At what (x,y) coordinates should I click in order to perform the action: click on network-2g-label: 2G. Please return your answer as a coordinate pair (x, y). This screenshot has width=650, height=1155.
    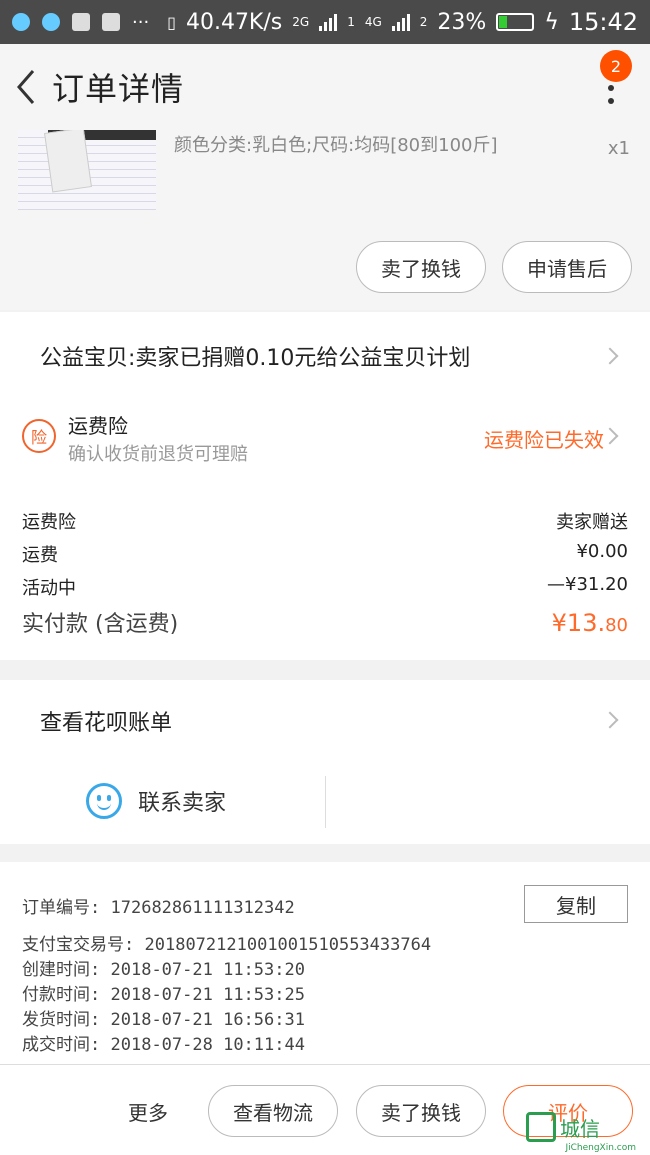
    Looking at the image, I should click on (301, 22).